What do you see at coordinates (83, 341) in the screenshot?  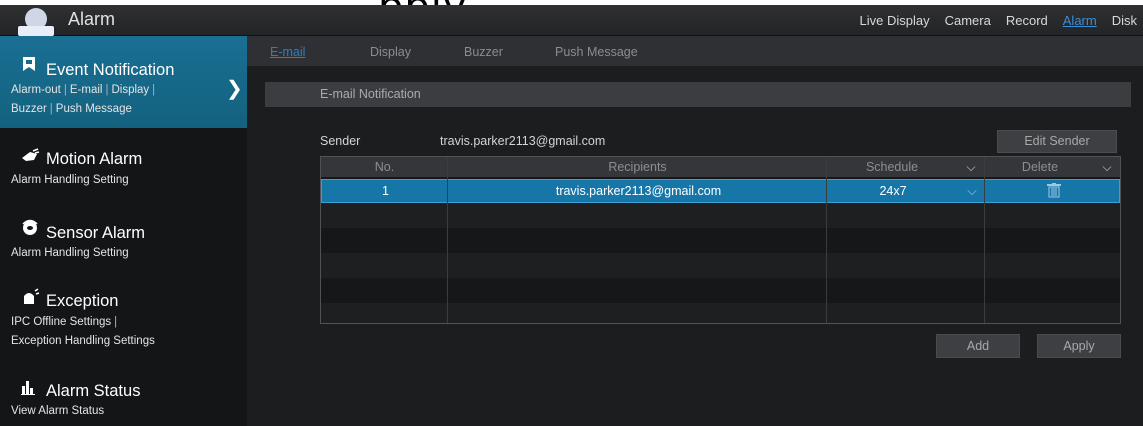 I see `sub-exception-handling: Exception Handling Settings` at bounding box center [83, 341].